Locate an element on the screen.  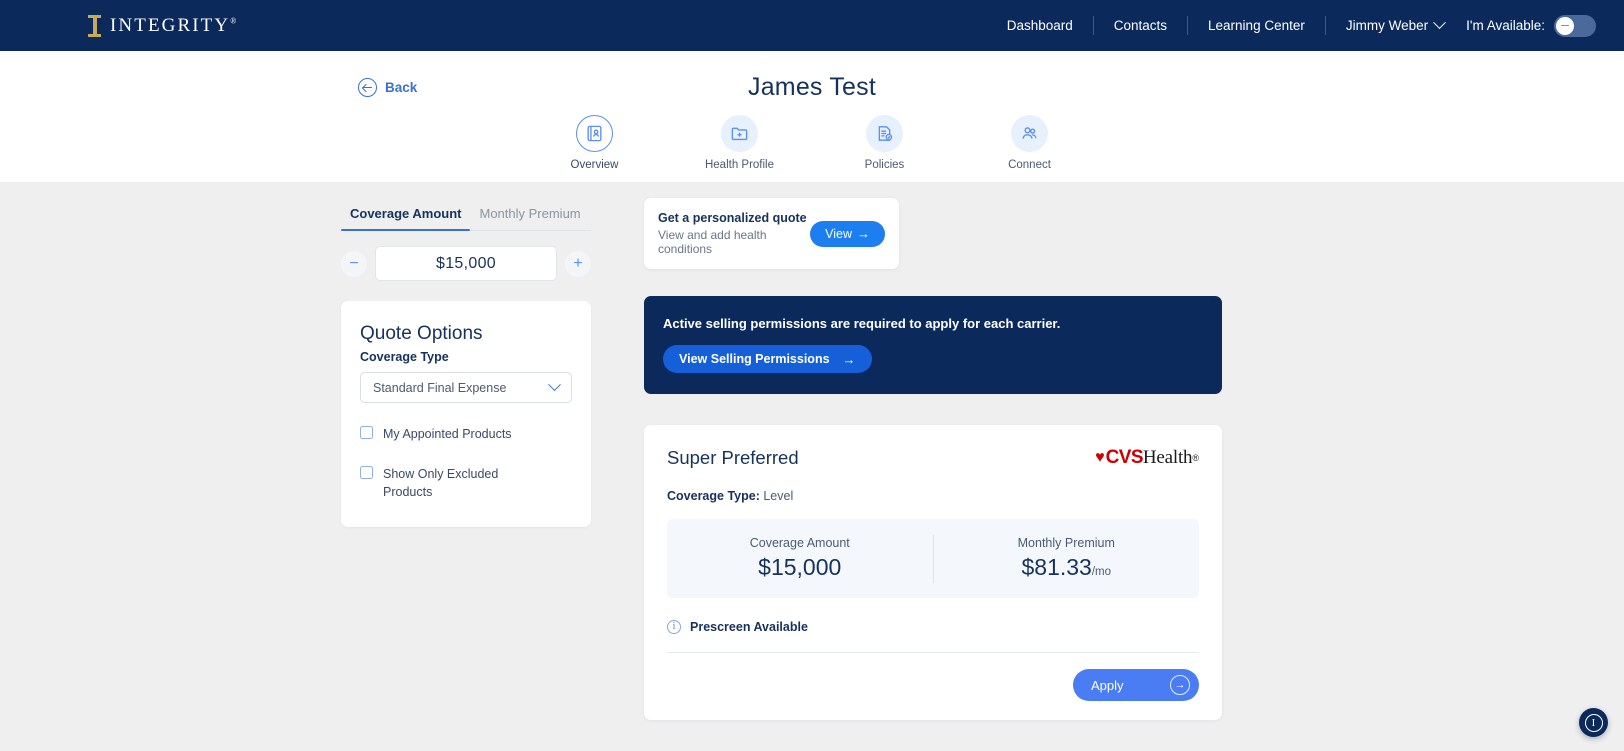
figure-monthly-premium: Monthly Premium $81.33/mo is located at coordinates (1067, 558).